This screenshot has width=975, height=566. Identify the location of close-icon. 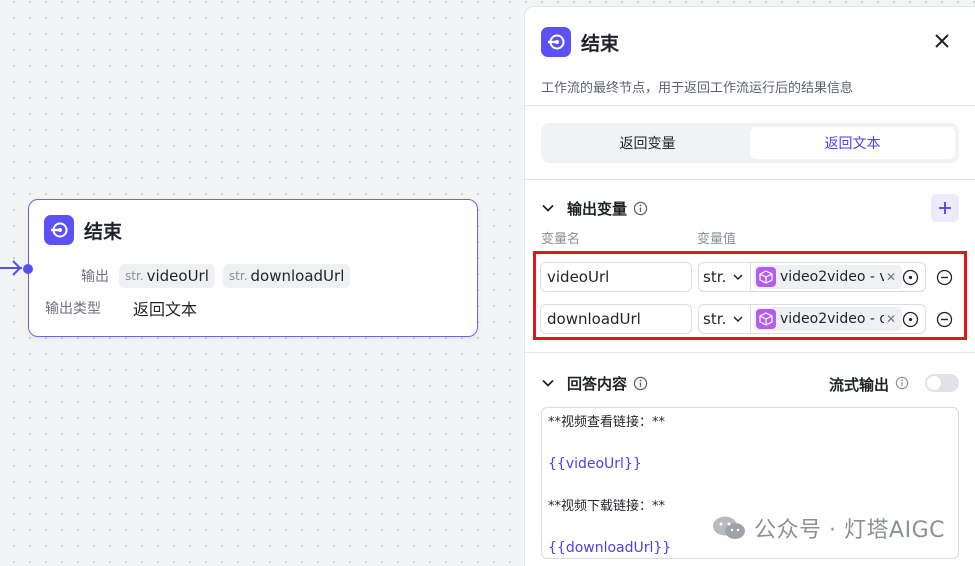
(942, 41).